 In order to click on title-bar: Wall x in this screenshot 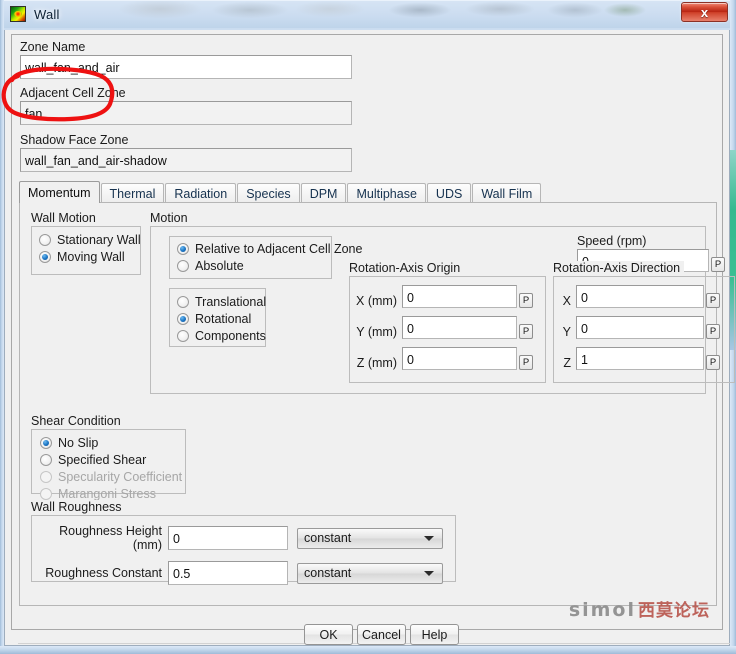, I will do `click(368, 14)`.